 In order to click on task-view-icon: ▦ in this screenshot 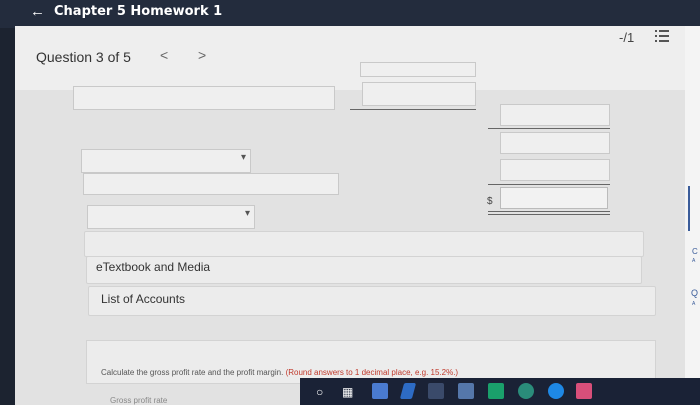, I will do `click(347, 392)`.